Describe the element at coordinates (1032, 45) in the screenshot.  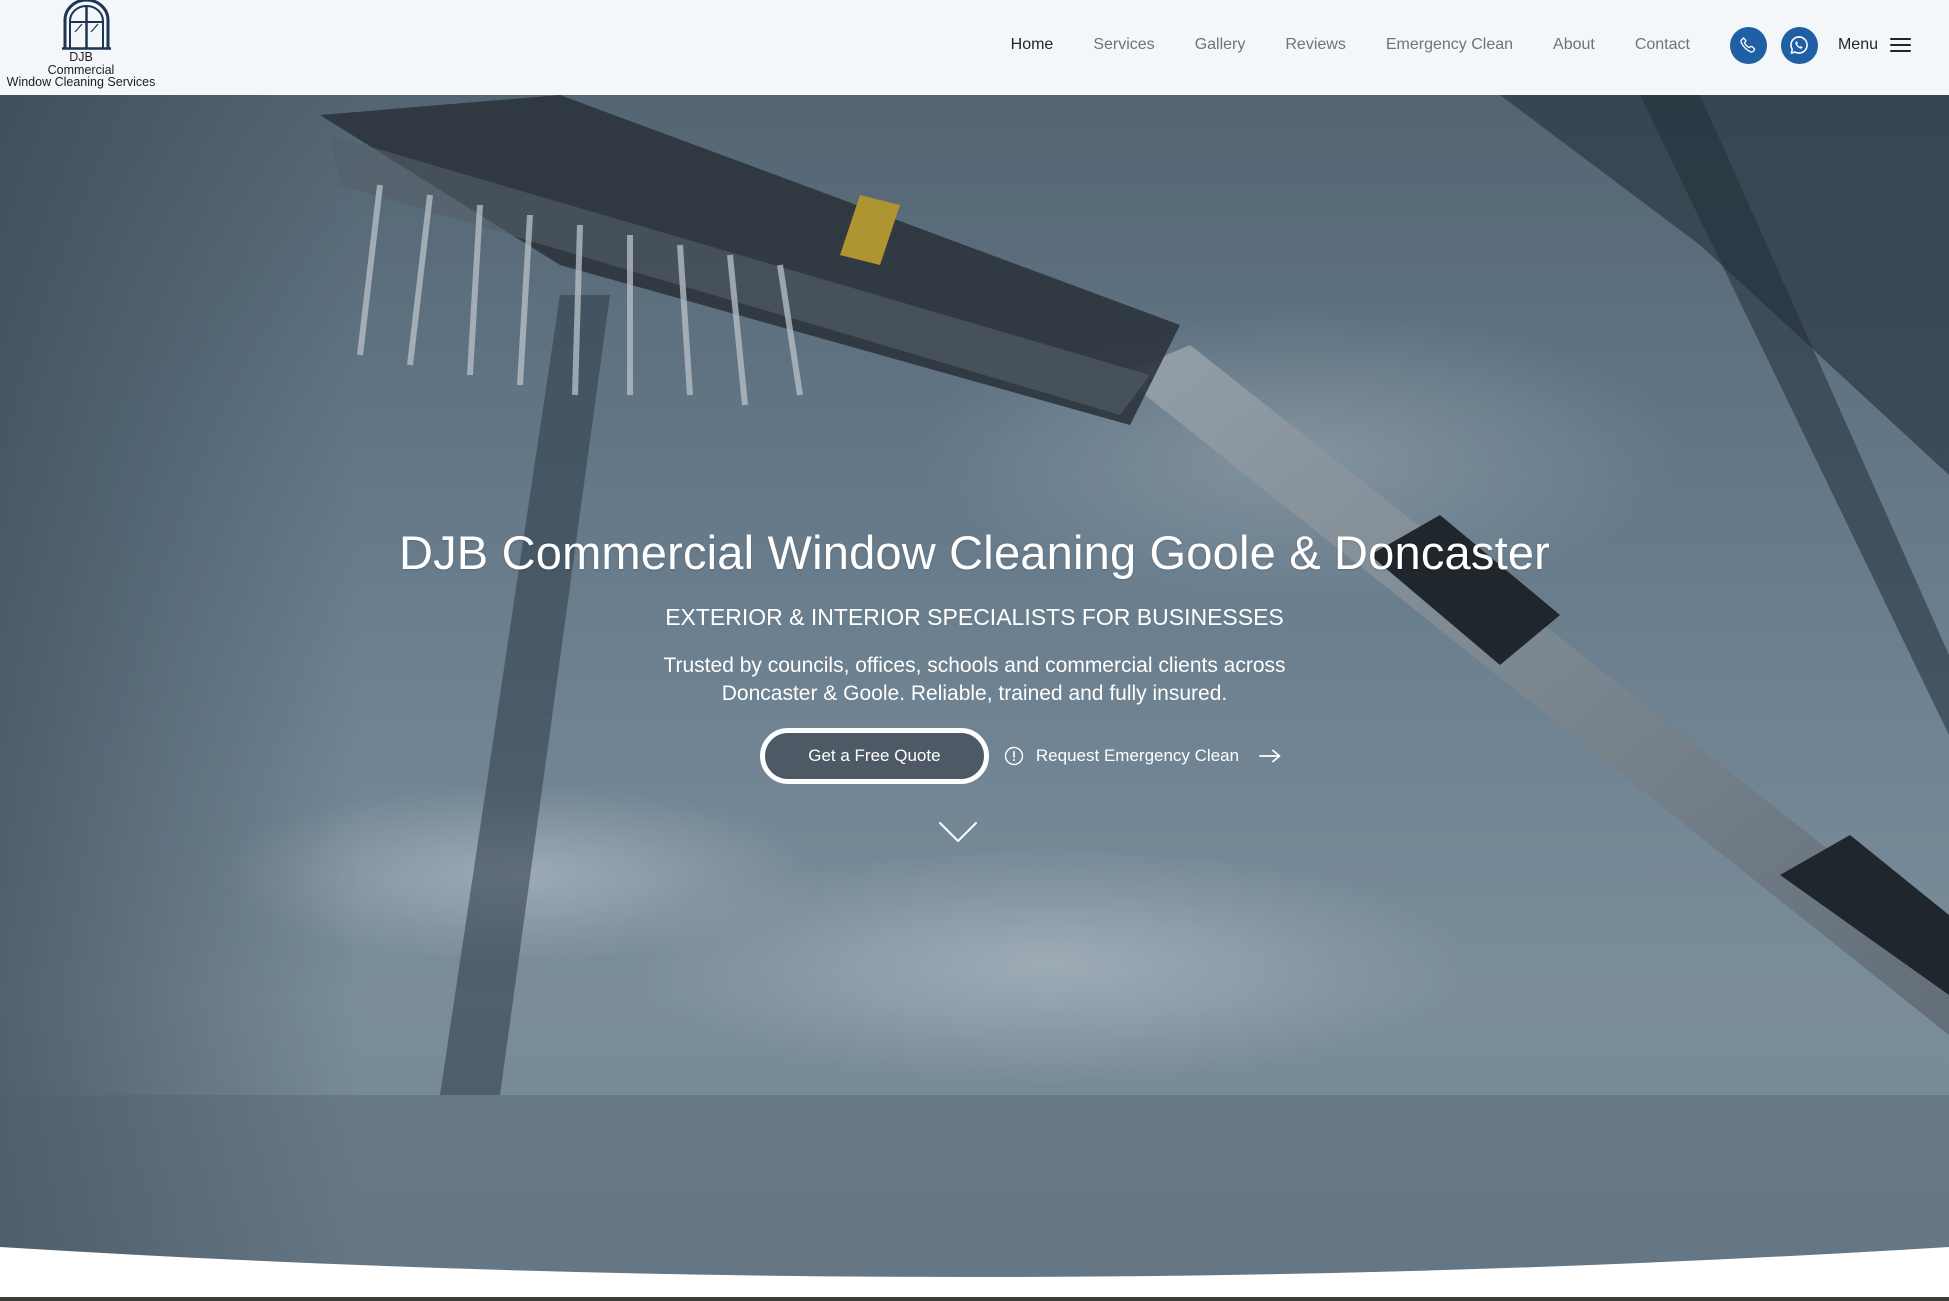
I see `nav-home: Home` at that location.